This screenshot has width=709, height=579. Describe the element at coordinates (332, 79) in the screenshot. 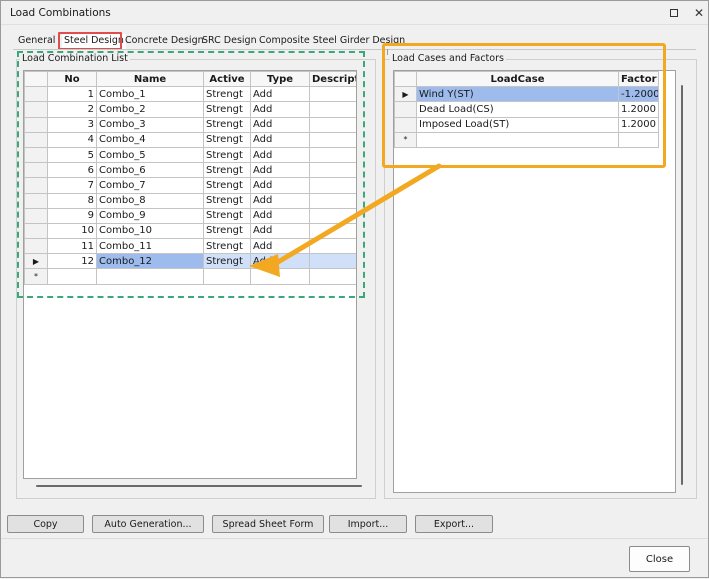

I see `column-header-description: Descripti` at that location.